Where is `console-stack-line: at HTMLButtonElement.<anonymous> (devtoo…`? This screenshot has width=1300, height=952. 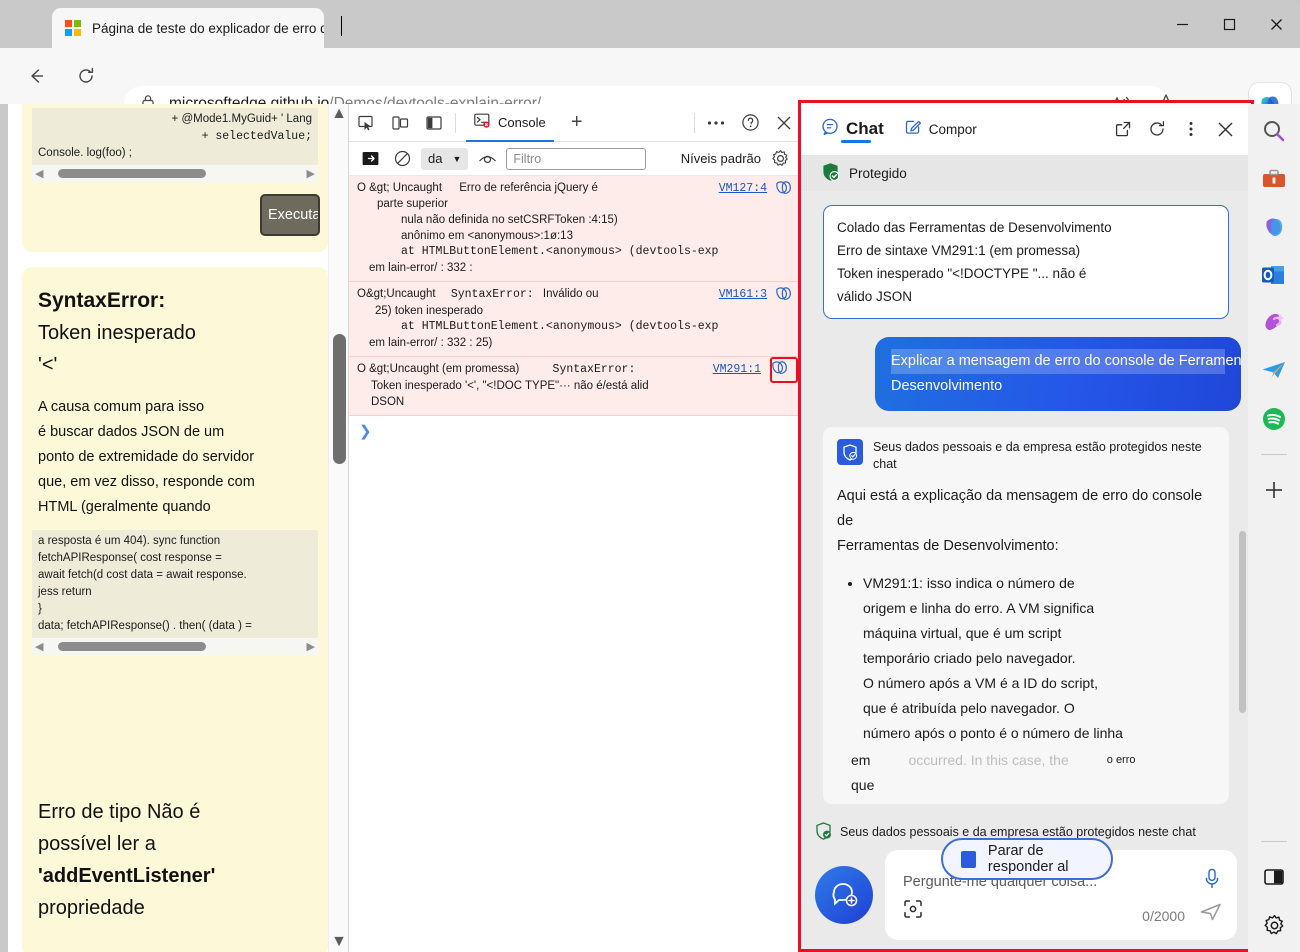 console-stack-line: at HTMLButtonElement.<anonymous> (devtoo… is located at coordinates (560, 326).